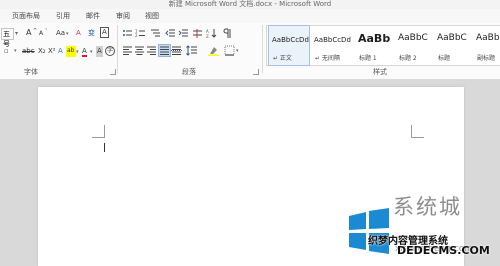 The width and height of the screenshot is (500, 266). What do you see at coordinates (127, 50) in the screenshot?
I see `align-left-icon` at bounding box center [127, 50].